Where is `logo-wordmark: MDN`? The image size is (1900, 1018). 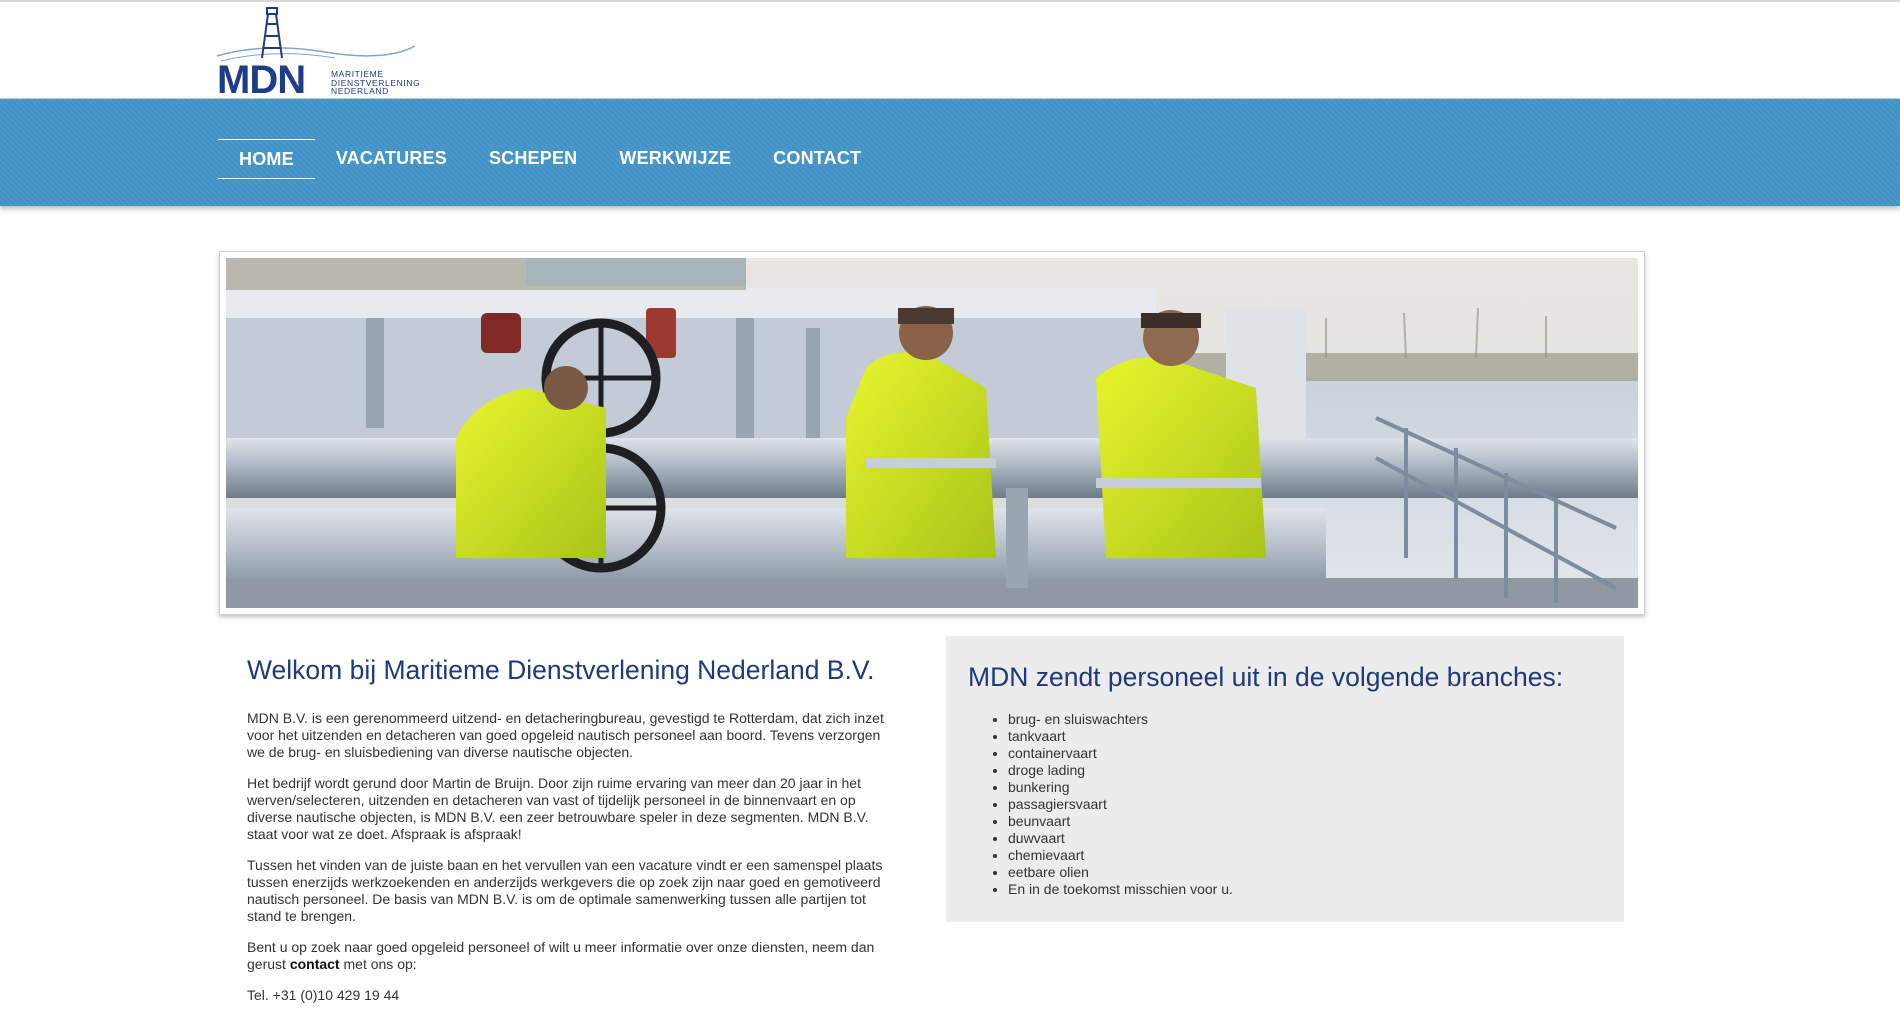 logo-wordmark: MDN is located at coordinates (261, 80).